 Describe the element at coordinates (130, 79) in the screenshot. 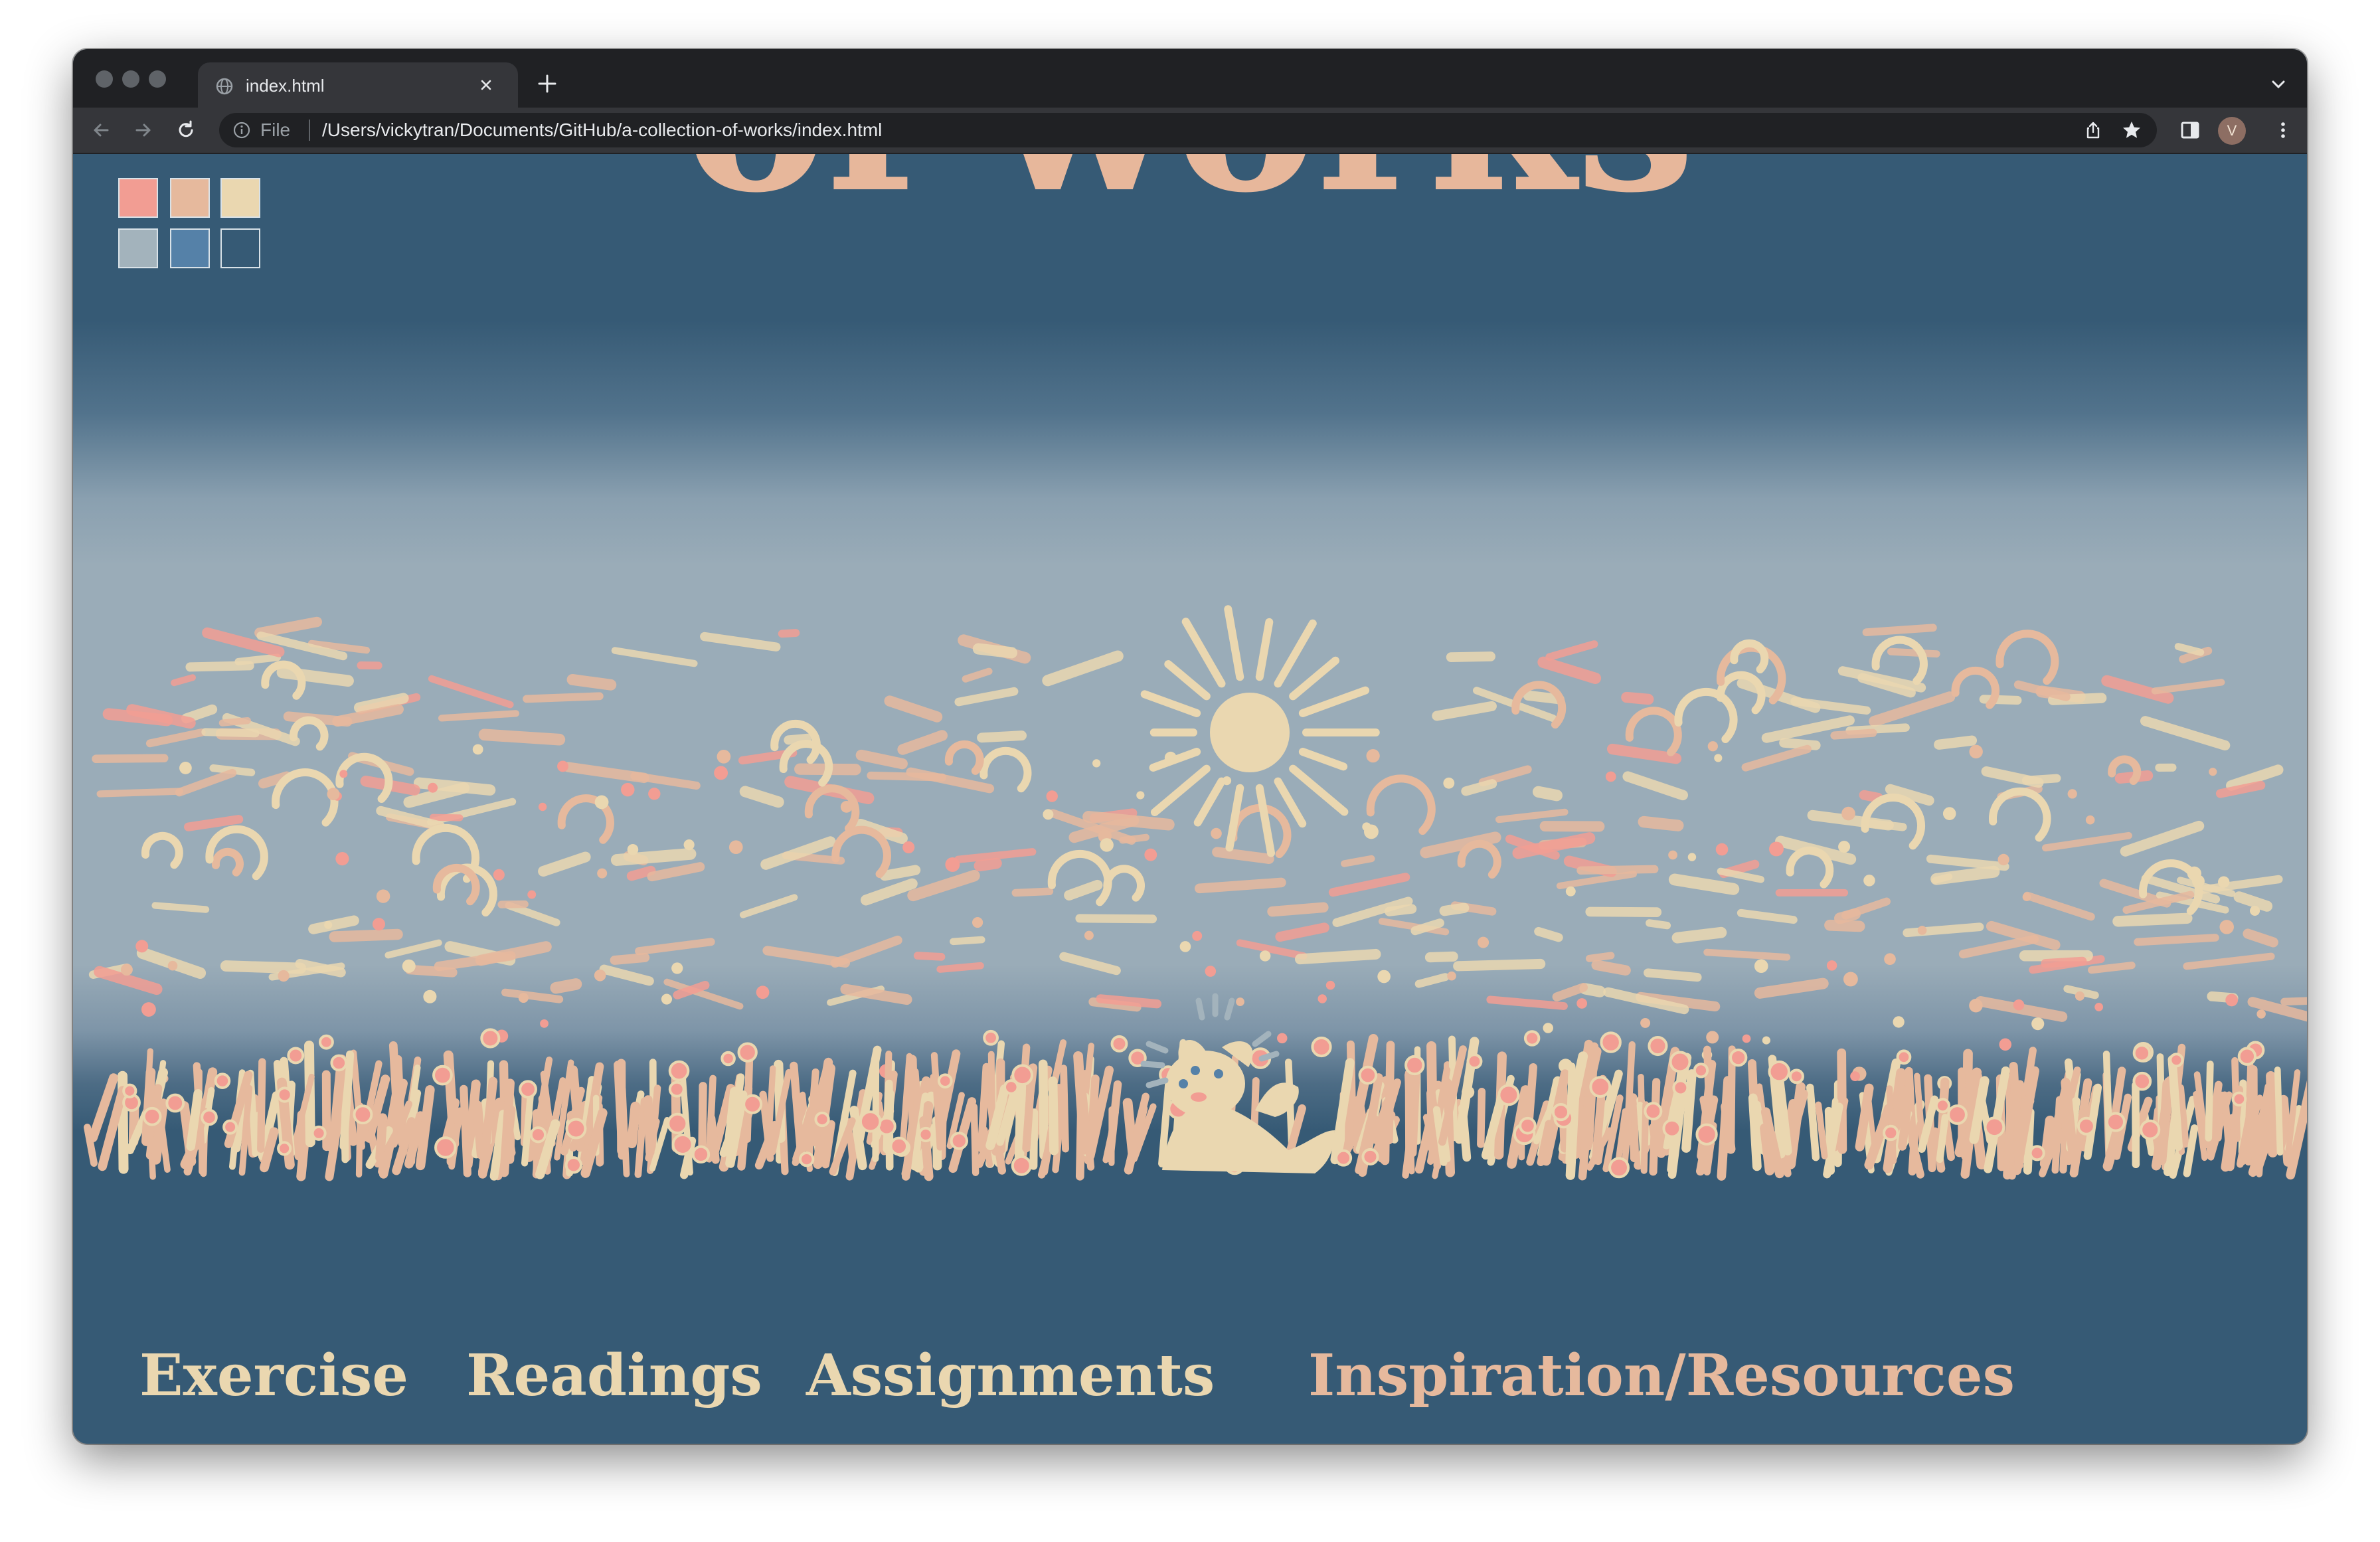

I see `minimize-window-dot` at that location.